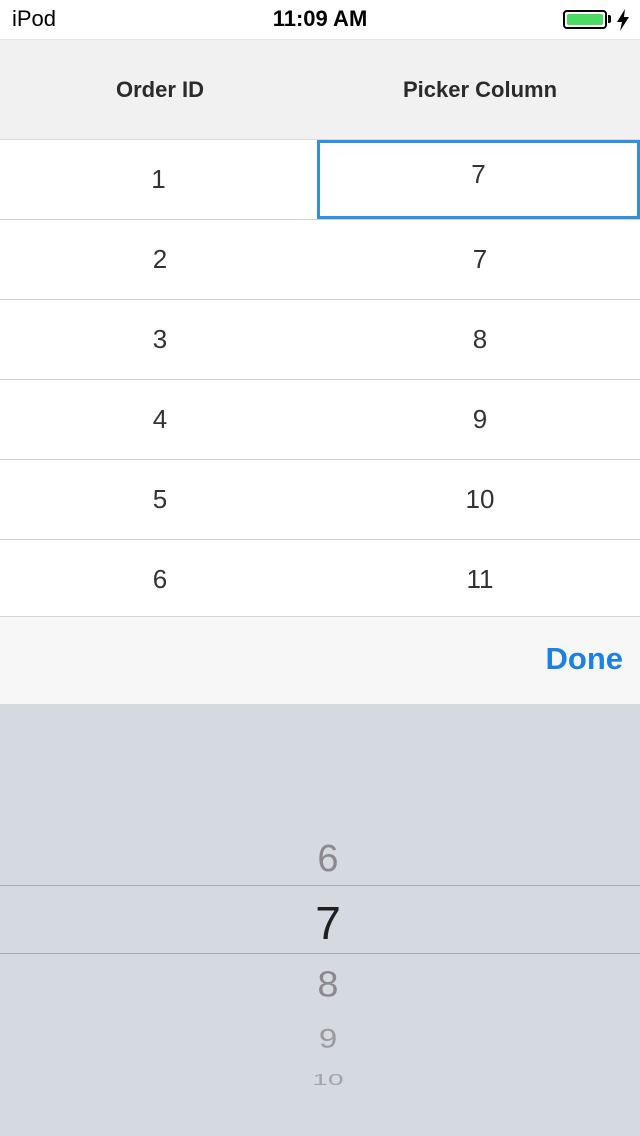  I want to click on picker-item: 8, so click(320, 985).